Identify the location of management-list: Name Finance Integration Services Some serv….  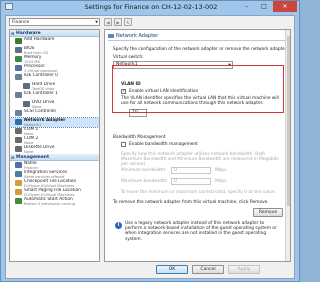
(54, 183).